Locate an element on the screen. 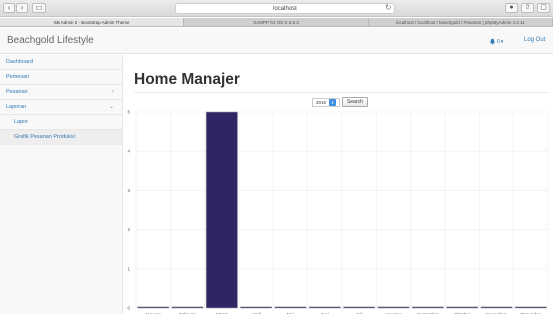  bar-november is located at coordinates (496, 307).